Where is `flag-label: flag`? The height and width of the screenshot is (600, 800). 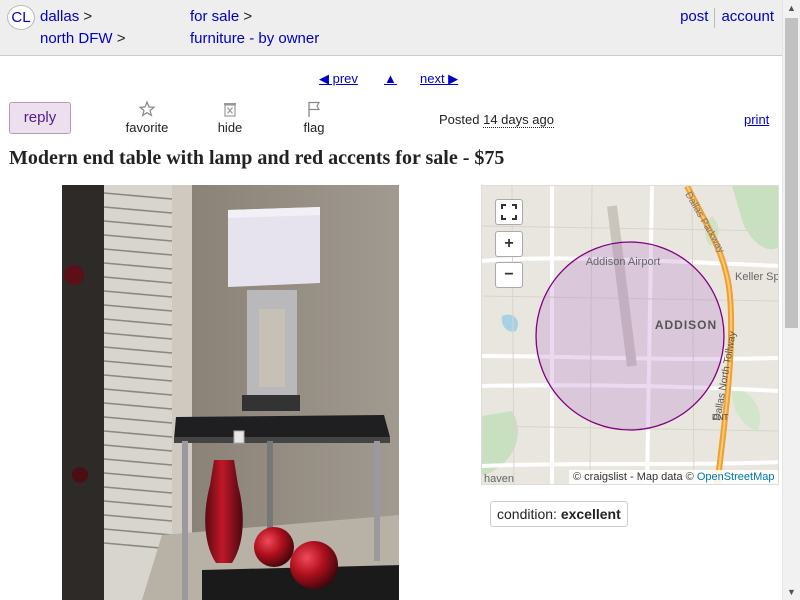 flag-label: flag is located at coordinates (314, 127).